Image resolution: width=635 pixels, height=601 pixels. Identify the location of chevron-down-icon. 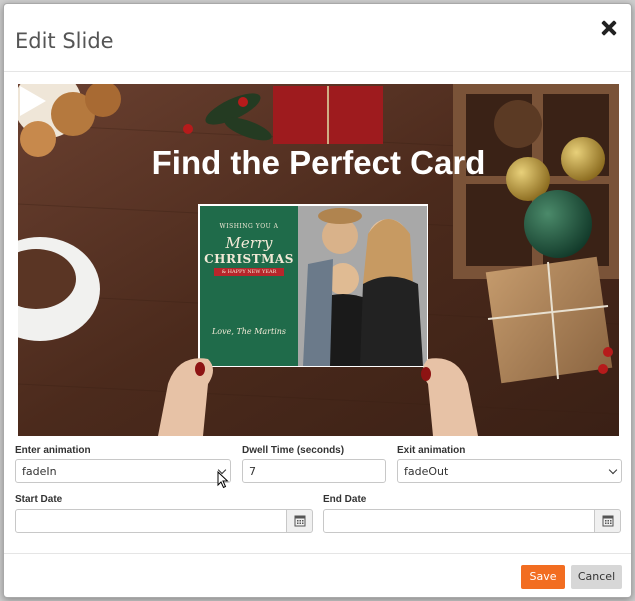
(613, 470).